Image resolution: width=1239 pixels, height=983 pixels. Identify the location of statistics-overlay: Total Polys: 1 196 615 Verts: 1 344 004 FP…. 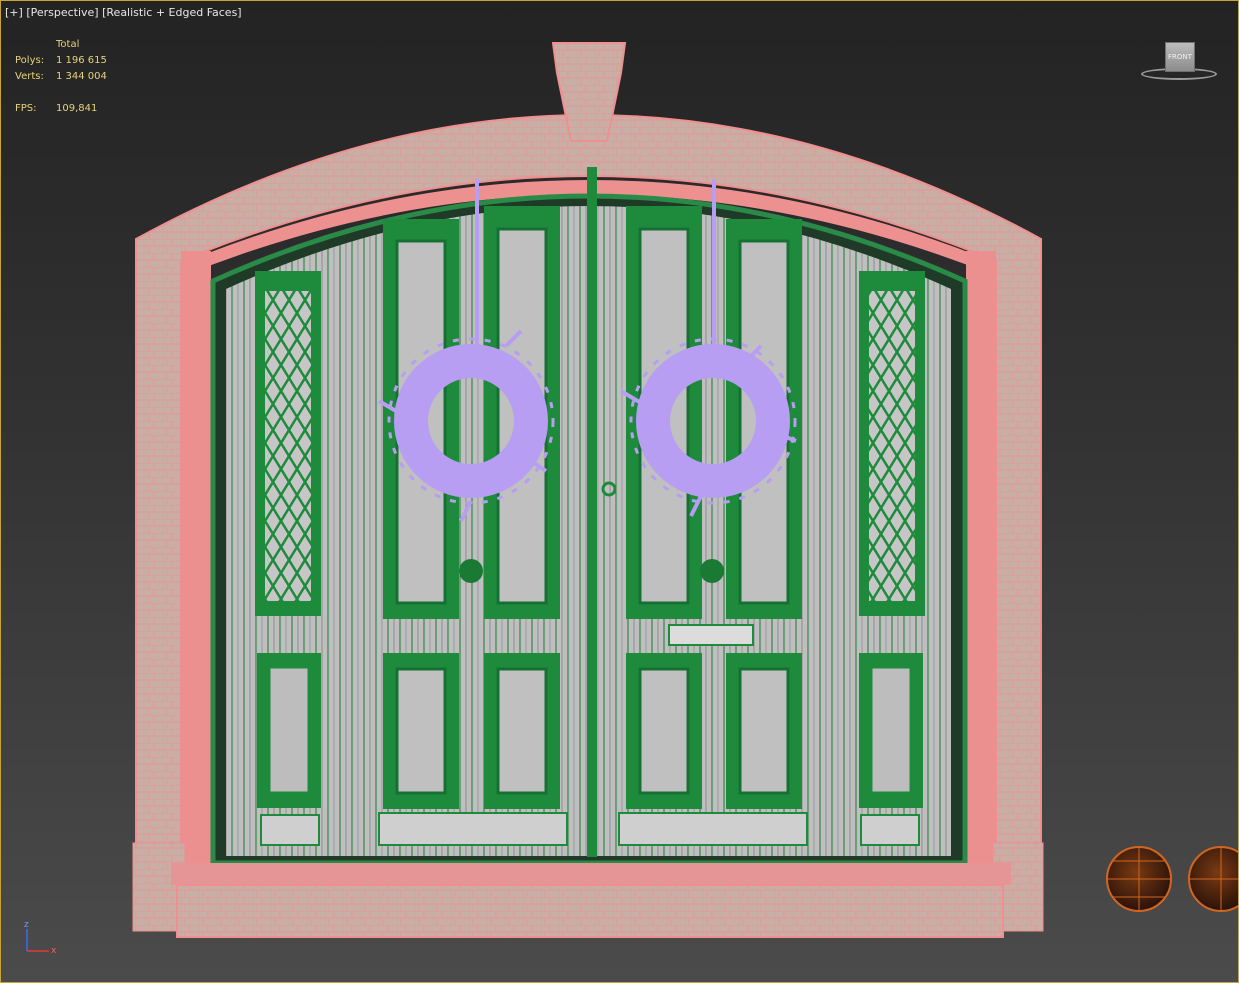
(61, 77).